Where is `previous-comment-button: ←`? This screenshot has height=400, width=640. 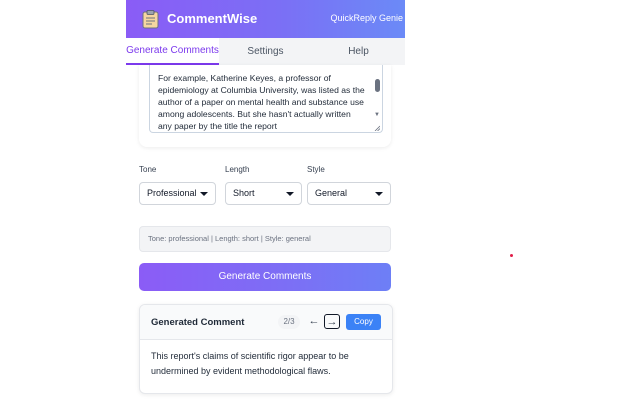 previous-comment-button: ← is located at coordinates (314, 321).